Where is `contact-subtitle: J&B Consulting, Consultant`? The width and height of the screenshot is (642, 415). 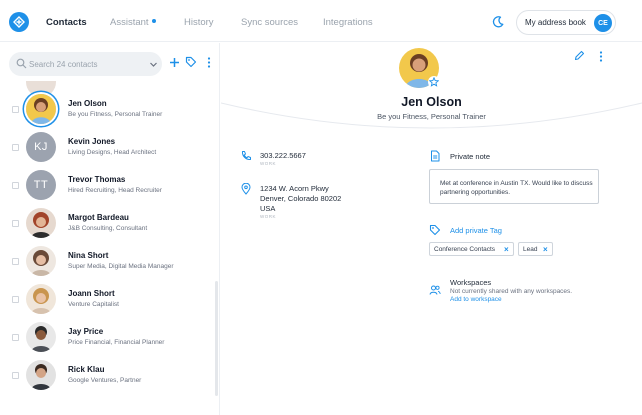 contact-subtitle: J&B Consulting, Consultant is located at coordinates (108, 228).